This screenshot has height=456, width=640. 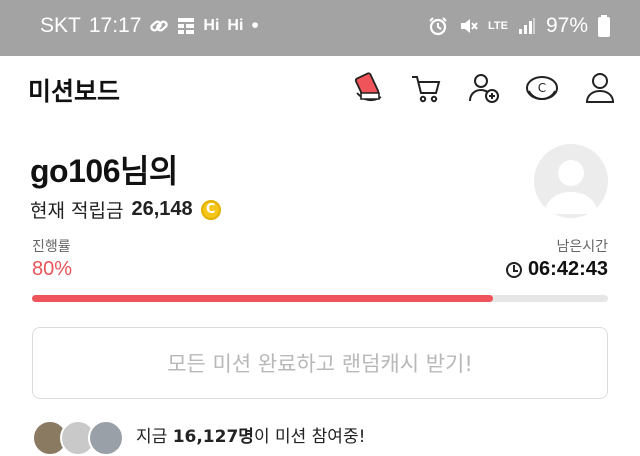 I want to click on clock-time: 17:17, so click(x=115, y=25).